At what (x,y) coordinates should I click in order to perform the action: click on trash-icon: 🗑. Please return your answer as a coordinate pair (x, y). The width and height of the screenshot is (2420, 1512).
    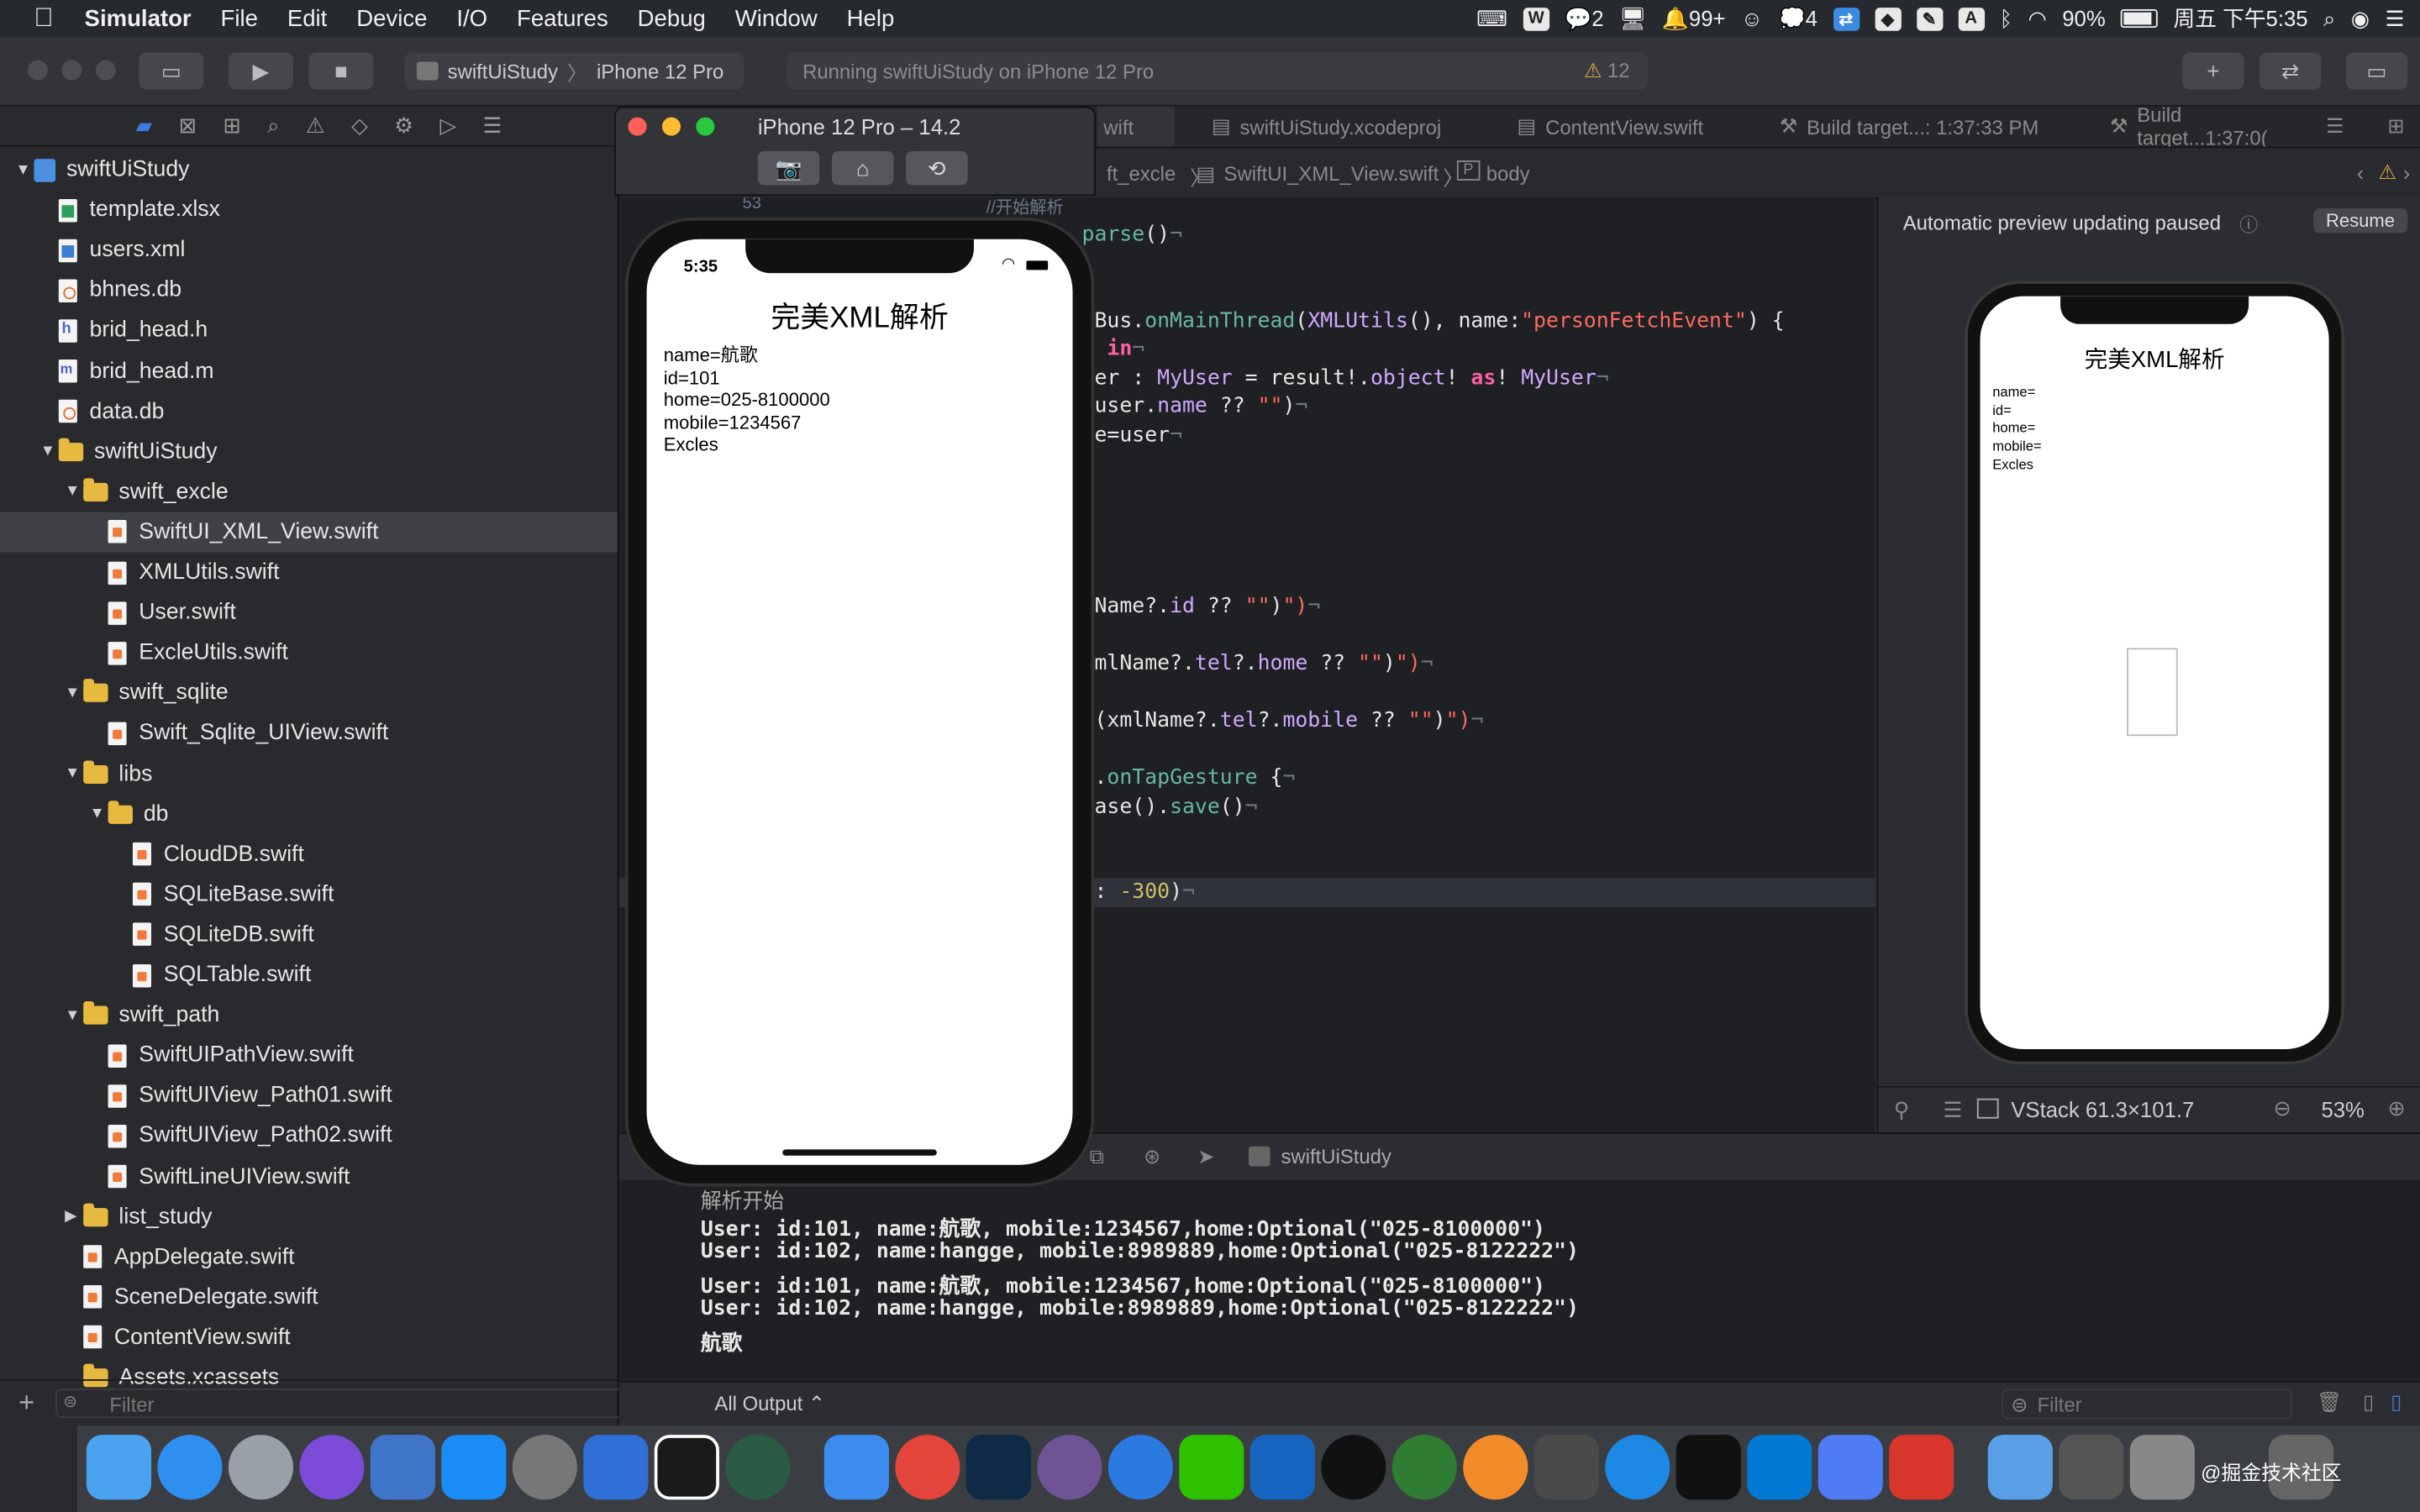
    Looking at the image, I should click on (2329, 1402).